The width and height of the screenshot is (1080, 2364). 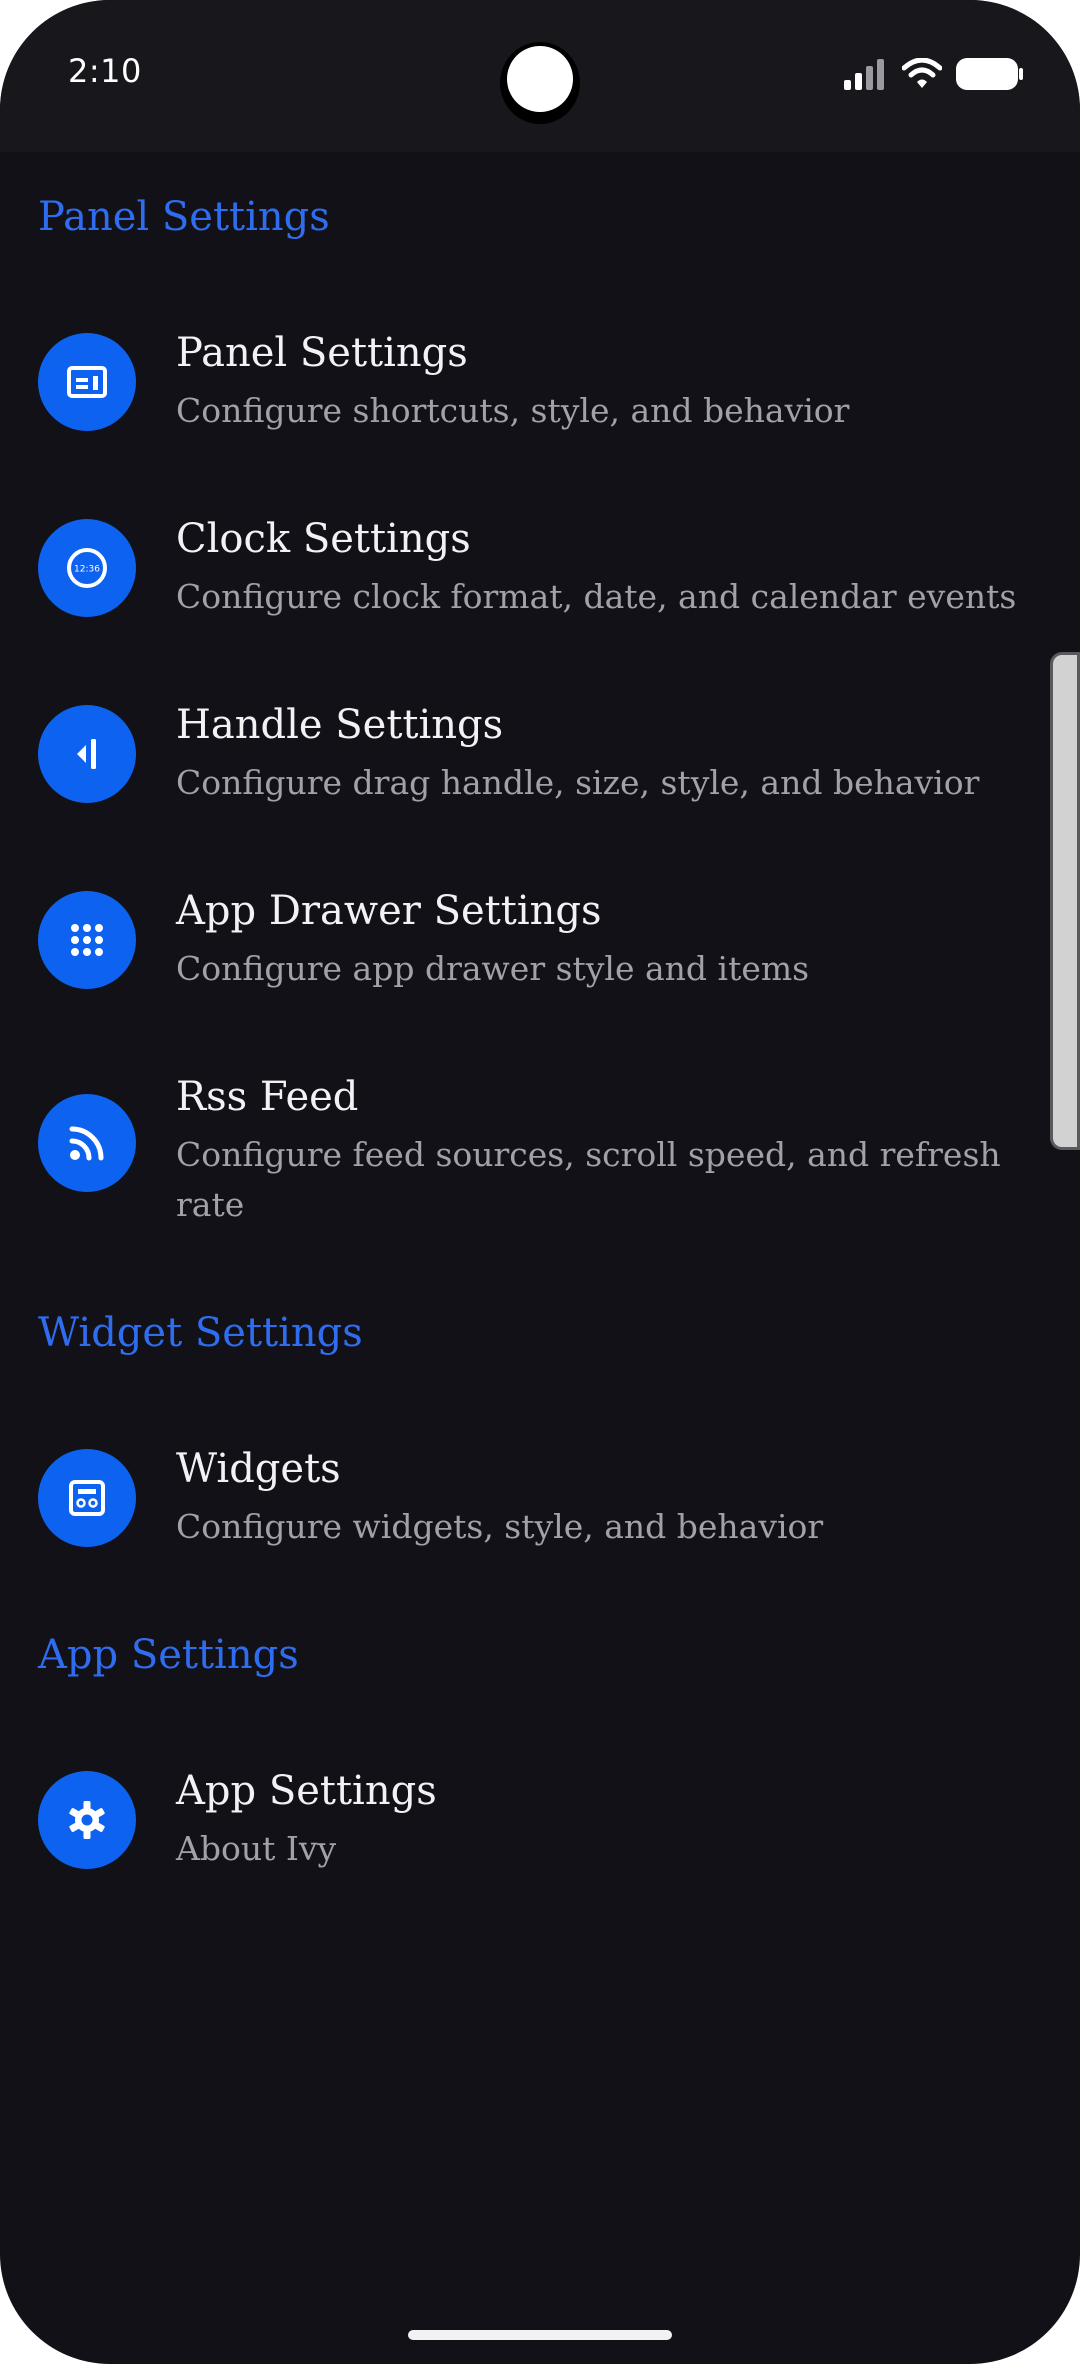 What do you see at coordinates (184, 217) in the screenshot?
I see `section-header-panel-settings: Panel Settings` at bounding box center [184, 217].